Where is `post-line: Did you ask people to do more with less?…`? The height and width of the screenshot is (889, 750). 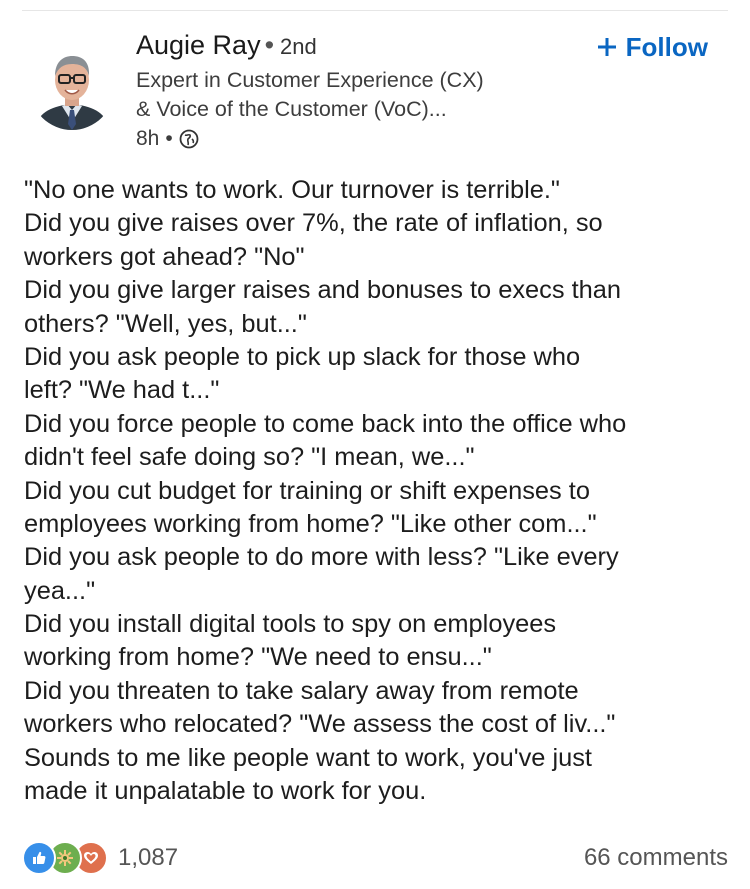 post-line: Did you ask people to do more with less?… is located at coordinates (321, 557).